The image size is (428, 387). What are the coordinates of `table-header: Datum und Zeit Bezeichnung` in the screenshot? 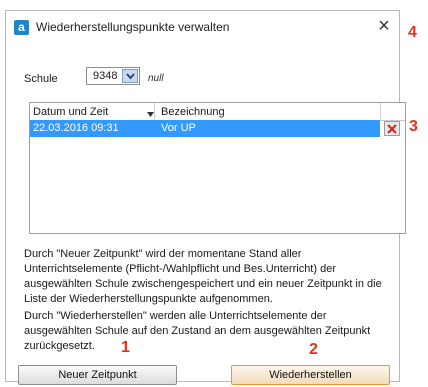 It's located at (217, 112).